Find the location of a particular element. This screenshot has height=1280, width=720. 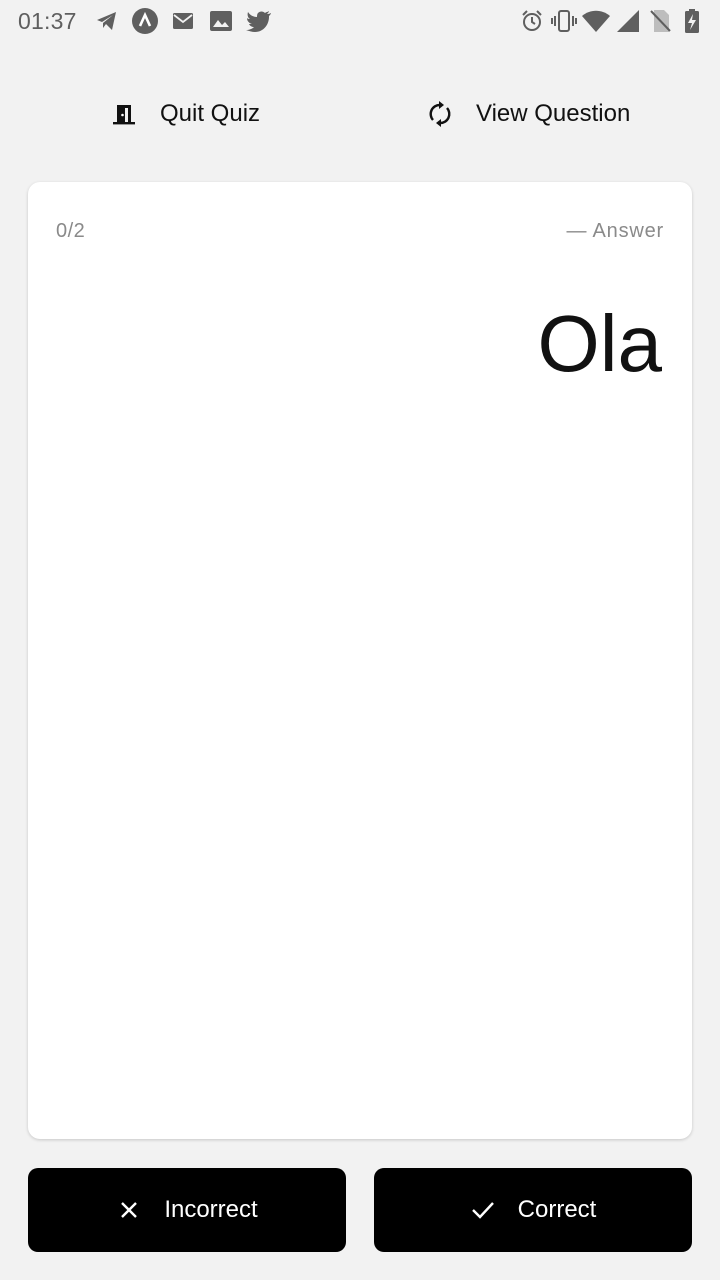

quiz-toolbar: Quit Quiz View Question is located at coordinates (360, 114).